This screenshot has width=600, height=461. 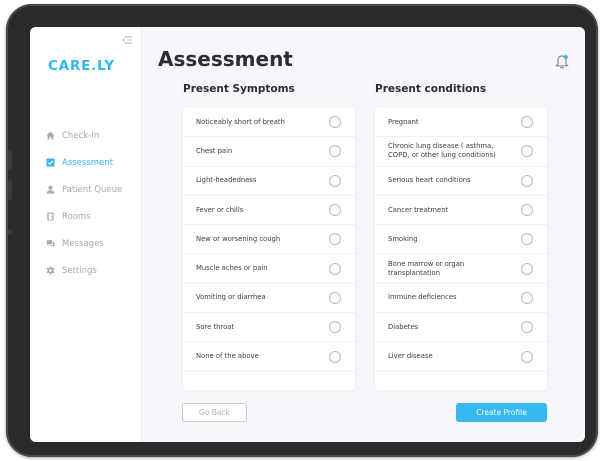 I want to click on symptom-label: Sore throat, so click(x=215, y=326).